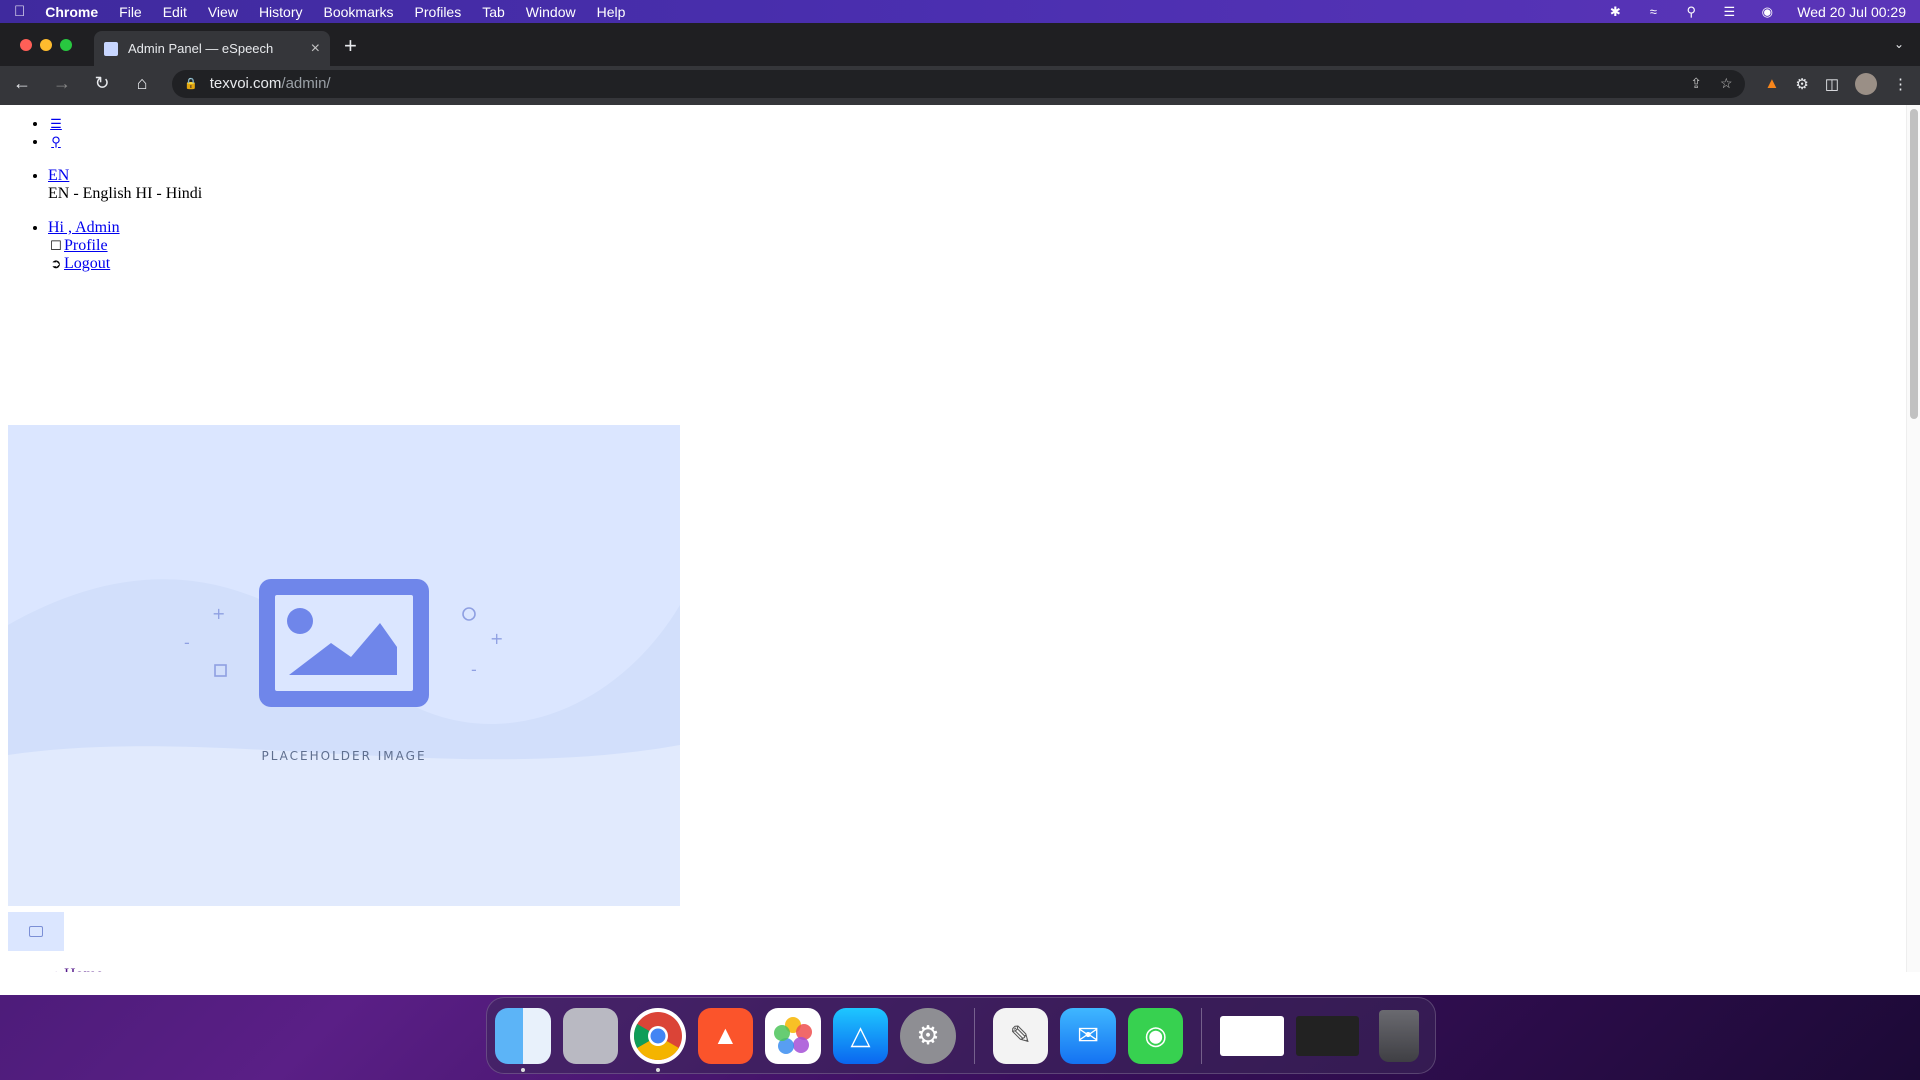  I want to click on language-selector: EN EN - English HI - Hindi, so click(105, 185).